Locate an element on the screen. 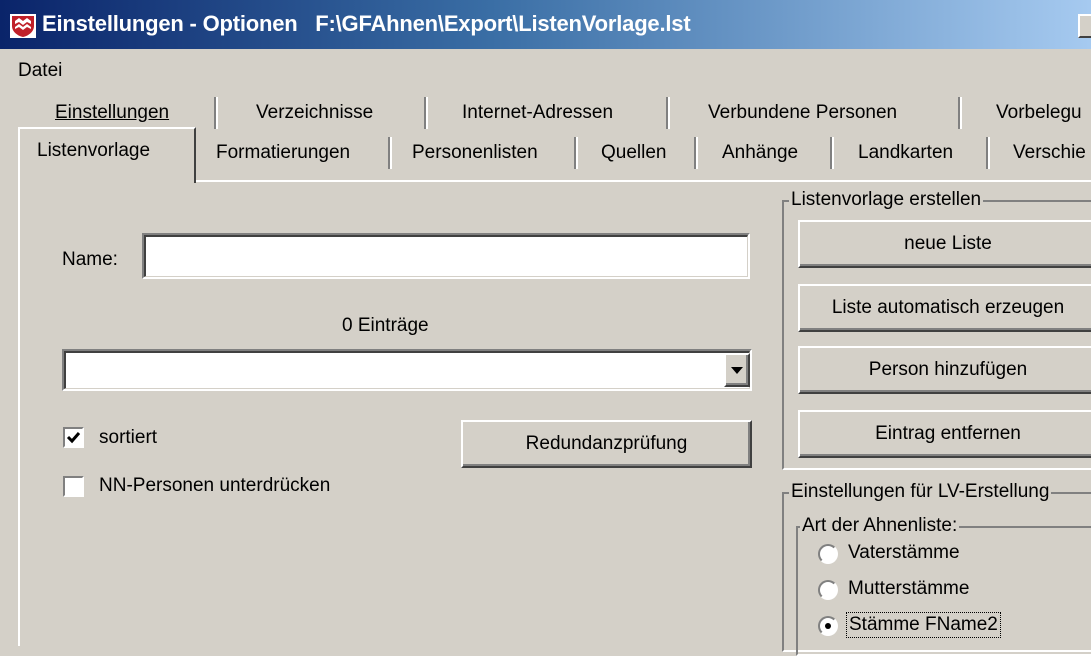 The height and width of the screenshot is (656, 1091). ancestor-list-type-title: Art der Ahnenliste: is located at coordinates (880, 526).